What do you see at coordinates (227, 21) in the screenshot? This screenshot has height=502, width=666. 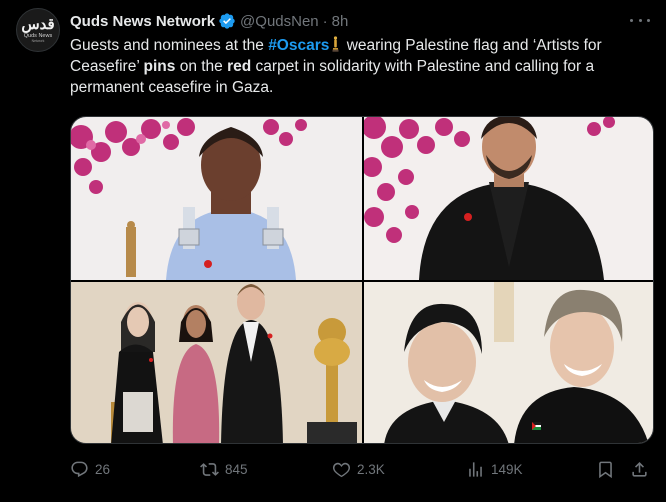 I see `verified-badge-icon` at bounding box center [227, 21].